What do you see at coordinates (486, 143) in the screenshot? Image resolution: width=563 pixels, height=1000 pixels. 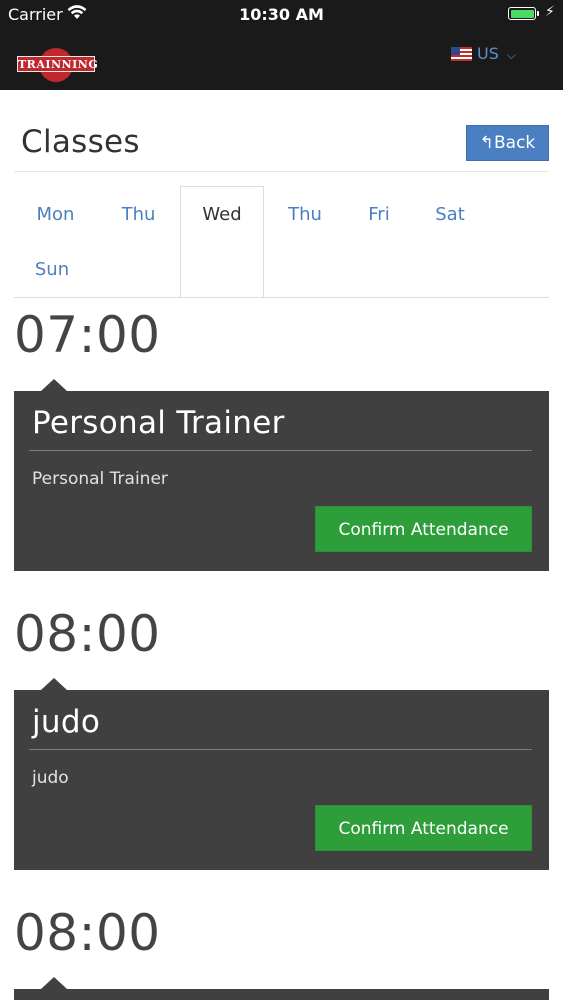 I see `reply-arrow-icon: ↰` at bounding box center [486, 143].